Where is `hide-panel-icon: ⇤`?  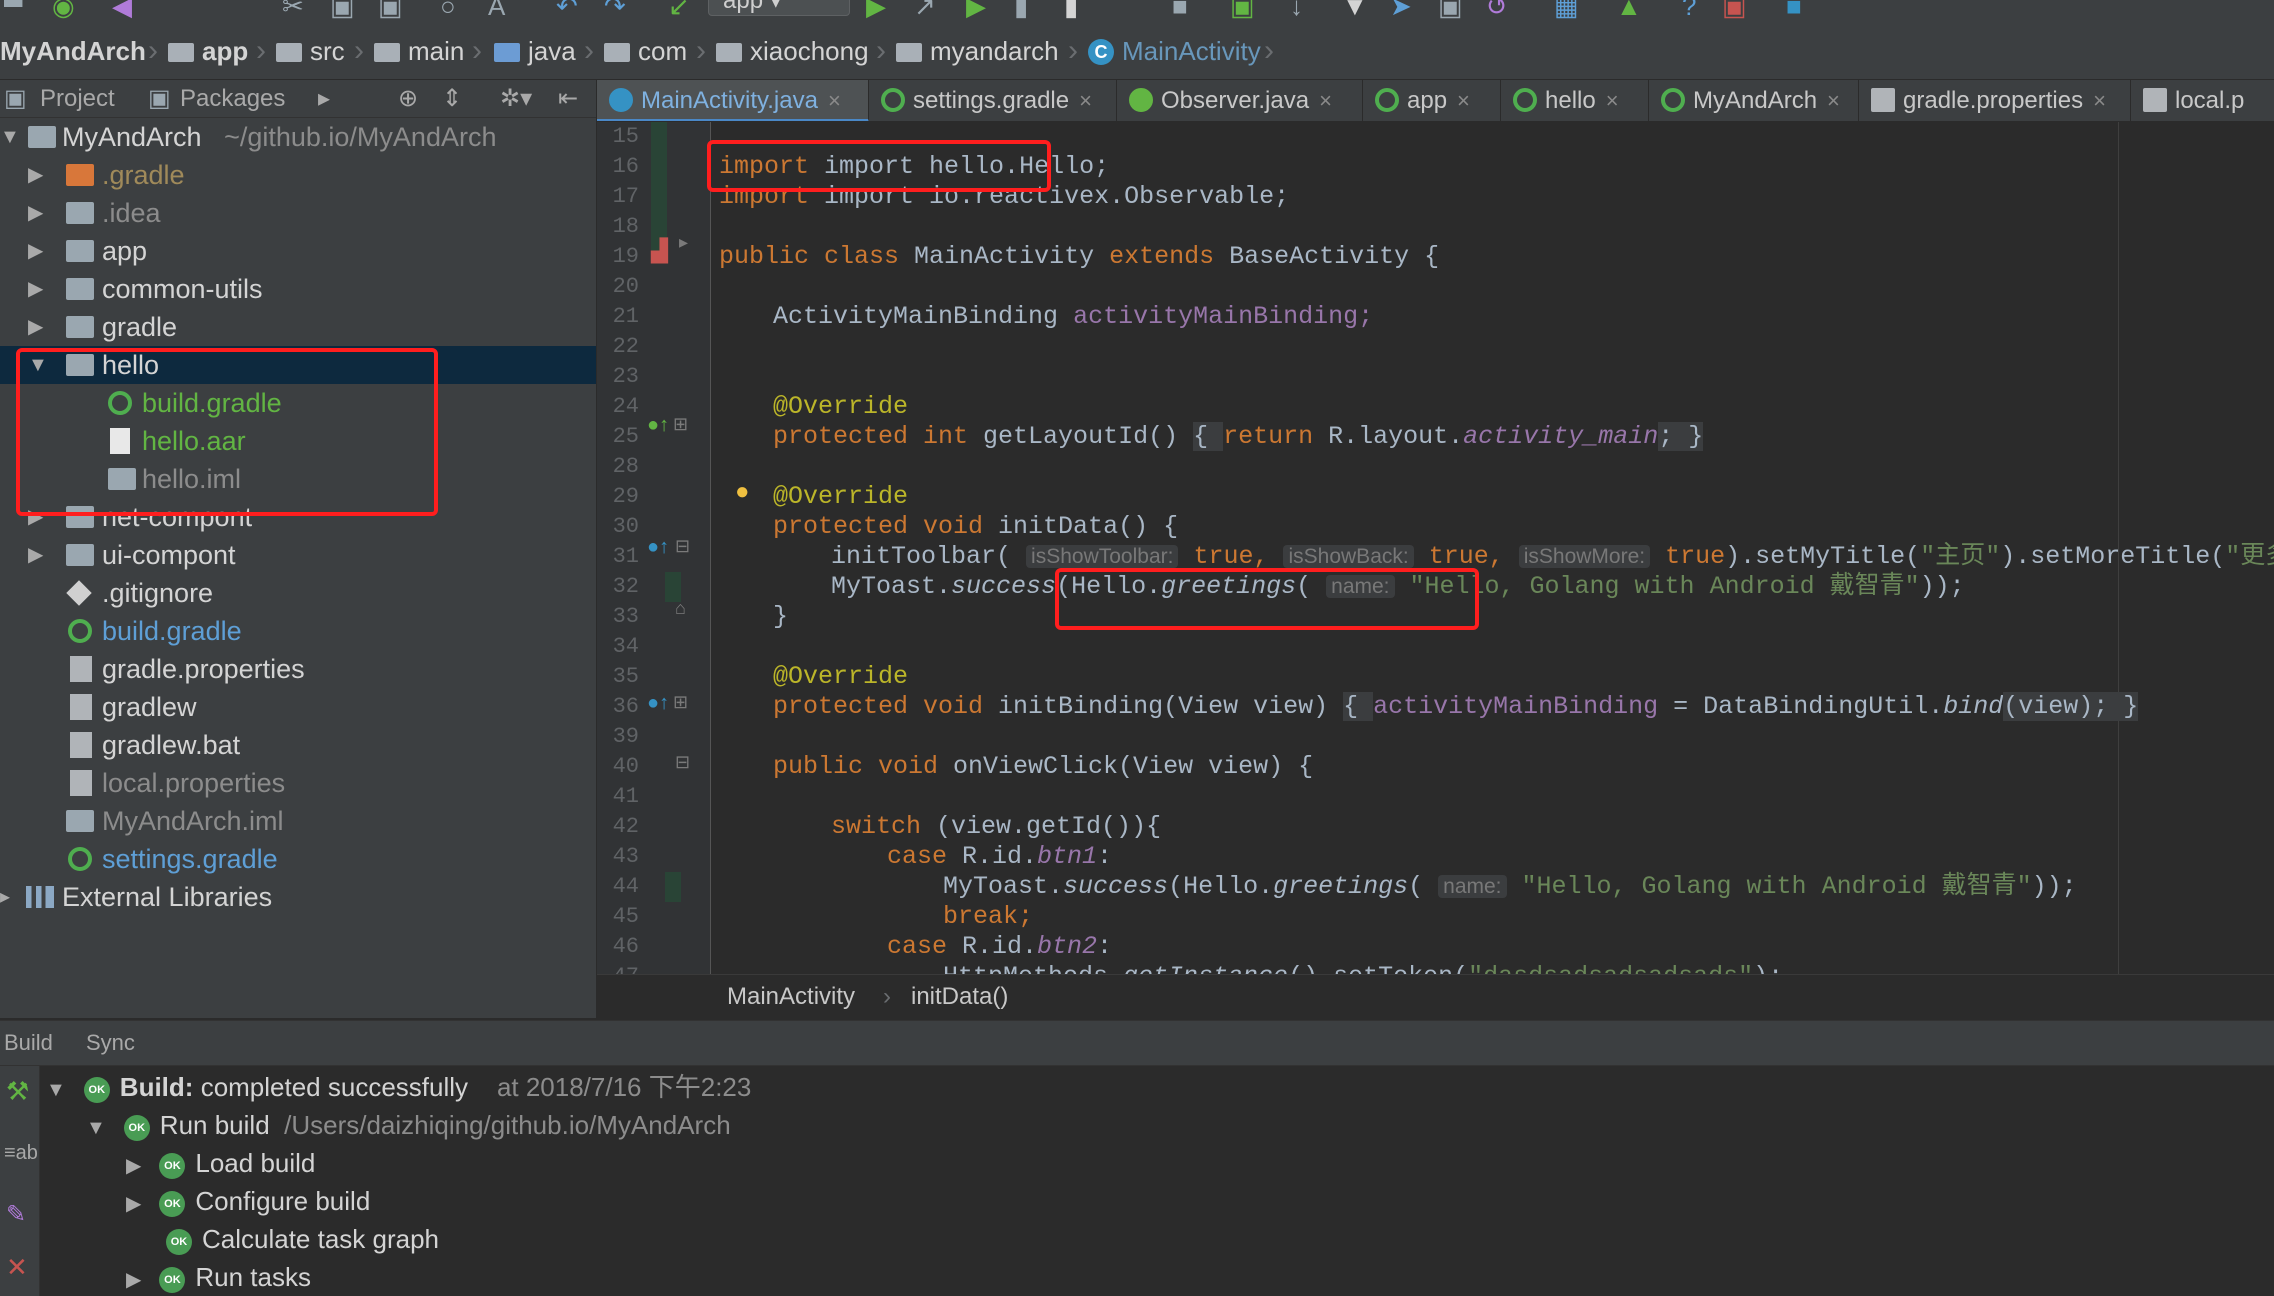 hide-panel-icon: ⇤ is located at coordinates (568, 99).